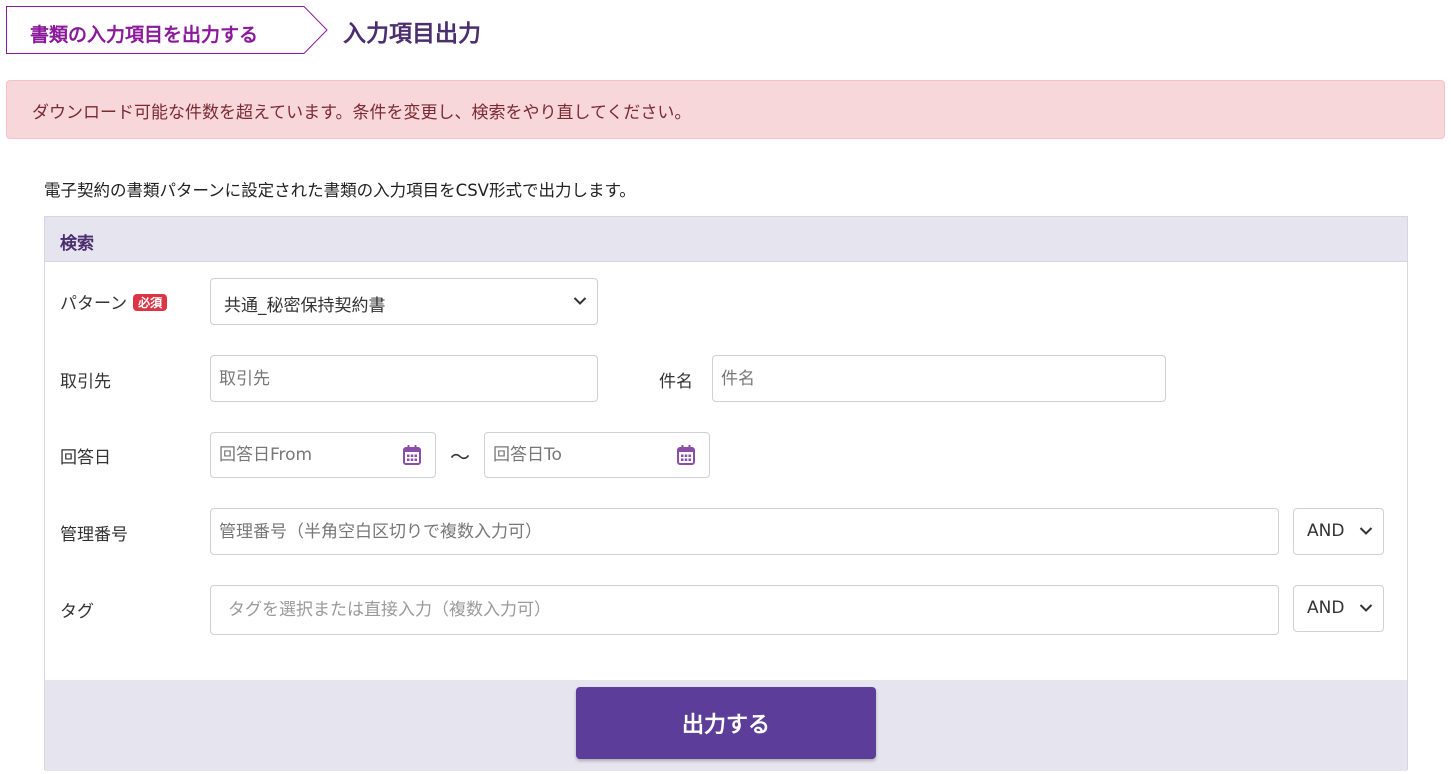  I want to click on page-title: 入力項目出力, so click(412, 34).